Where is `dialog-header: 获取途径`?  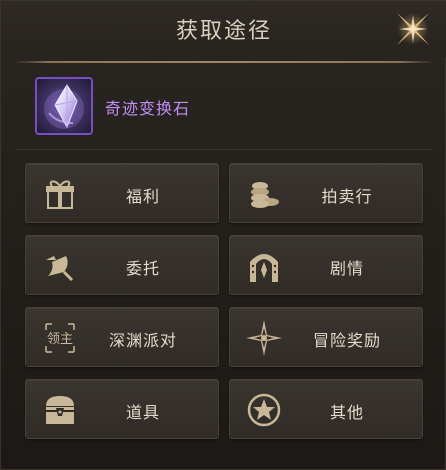
dialog-header: 获取途径 is located at coordinates (223, 29).